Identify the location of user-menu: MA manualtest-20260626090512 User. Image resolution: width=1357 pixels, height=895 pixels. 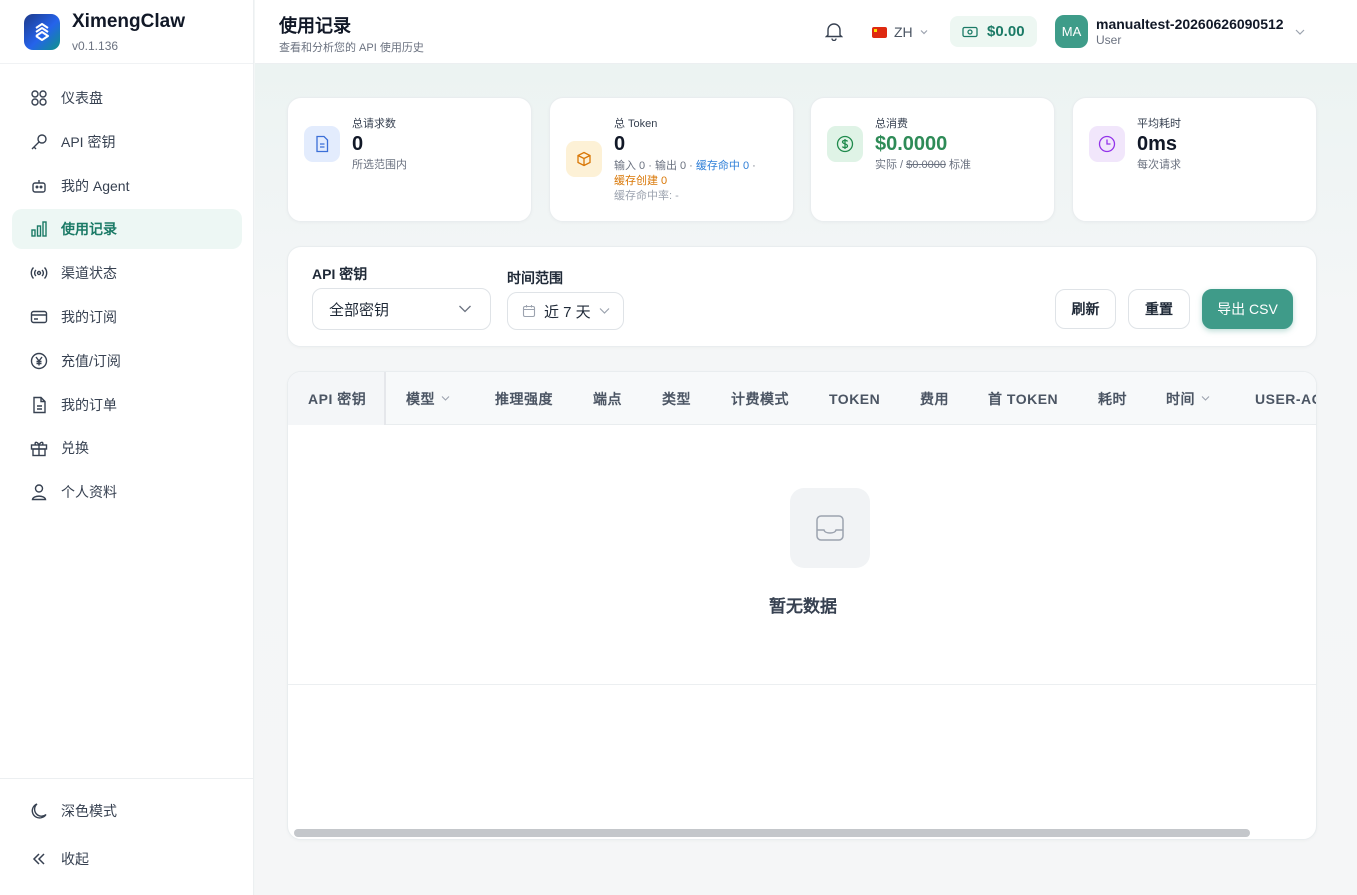
(1180, 31).